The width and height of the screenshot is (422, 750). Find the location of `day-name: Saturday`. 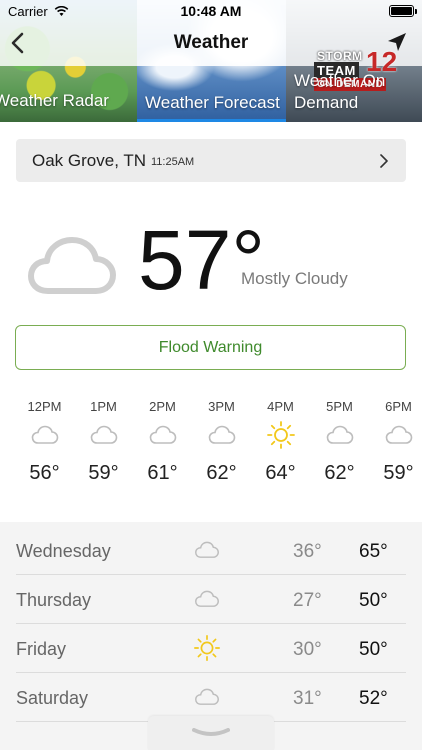

day-name: Saturday is located at coordinates (52, 698).